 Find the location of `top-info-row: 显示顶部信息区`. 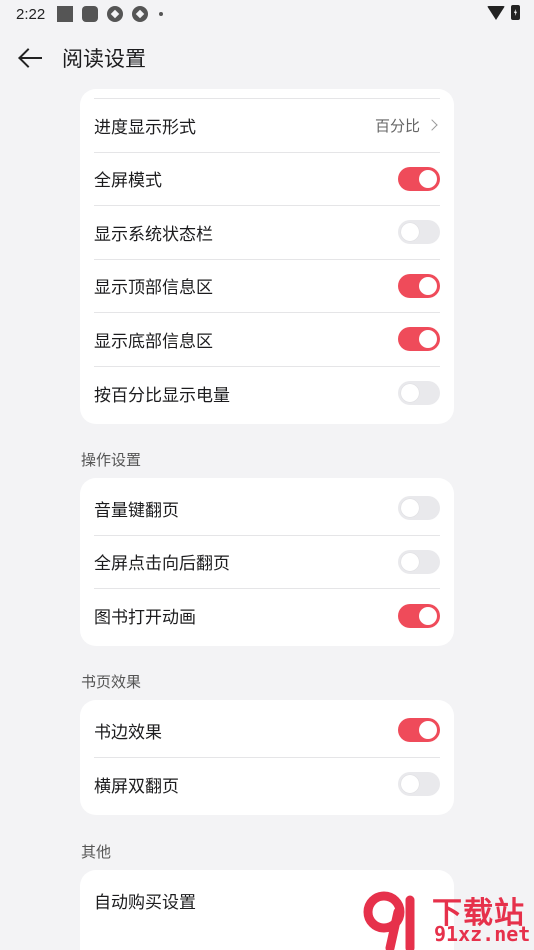

top-info-row: 显示顶部信息区 is located at coordinates (267, 286).